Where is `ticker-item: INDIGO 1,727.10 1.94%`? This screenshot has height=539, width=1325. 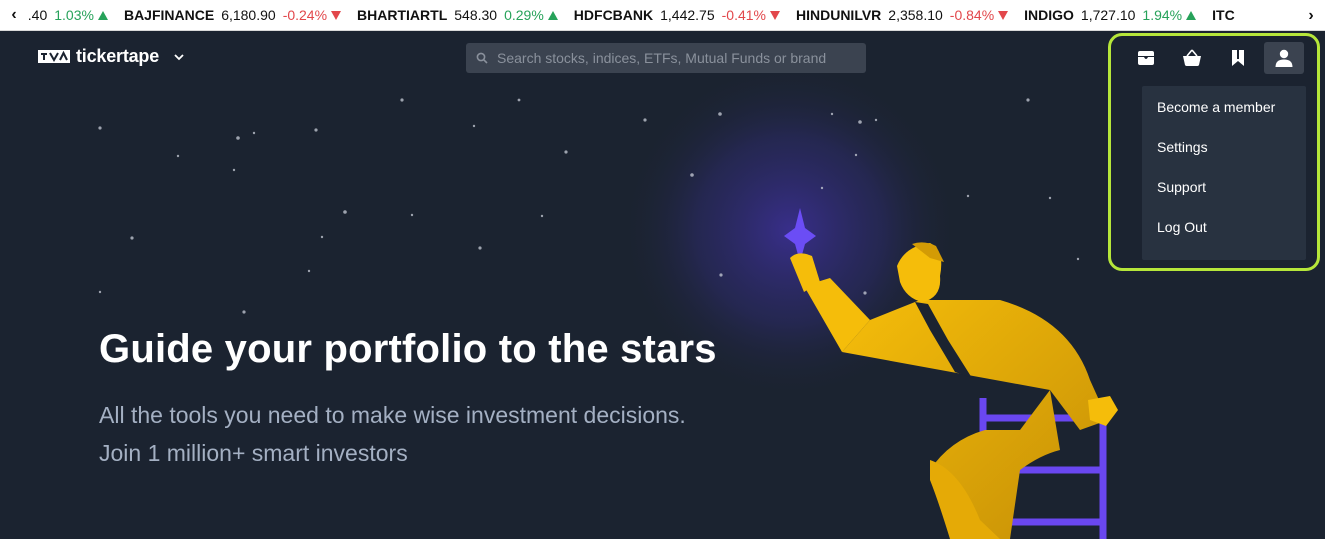
ticker-item: INDIGO 1,727.10 1.94% is located at coordinates (1110, 15).